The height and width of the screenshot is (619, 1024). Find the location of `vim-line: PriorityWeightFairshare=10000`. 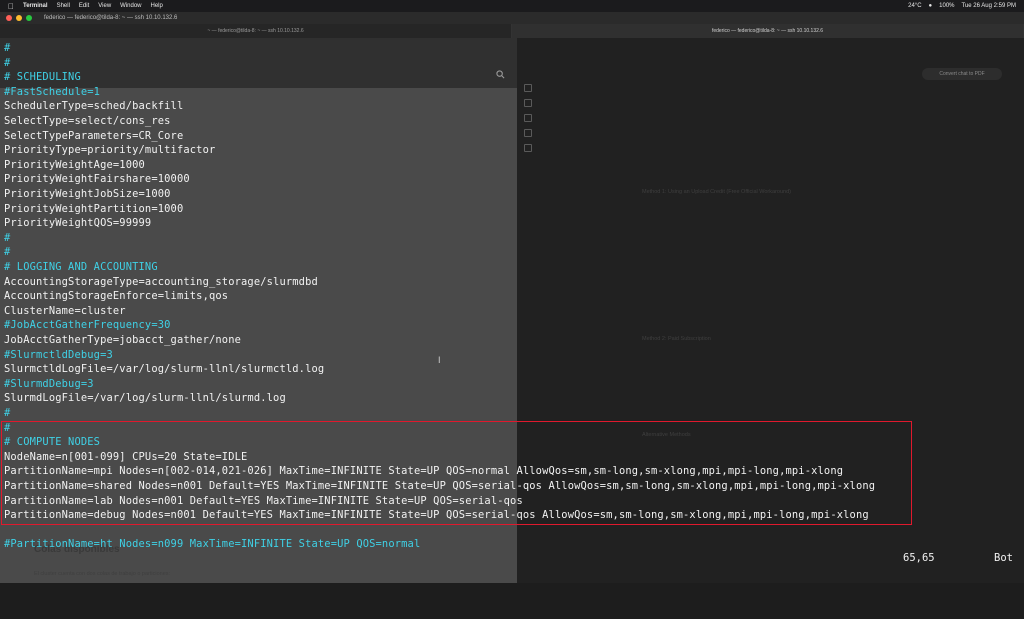

vim-line: PriorityWeightFairshare=10000 is located at coordinates (97, 179).